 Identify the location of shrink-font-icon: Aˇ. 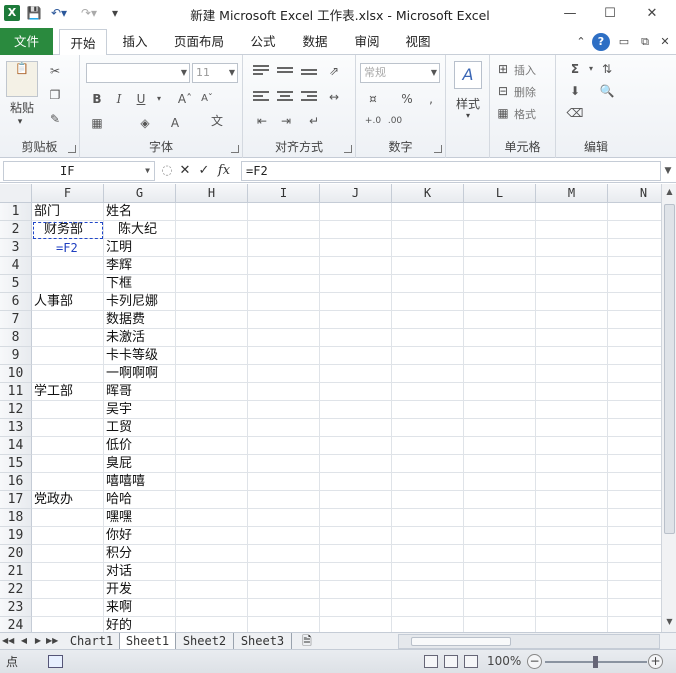
(207, 99).